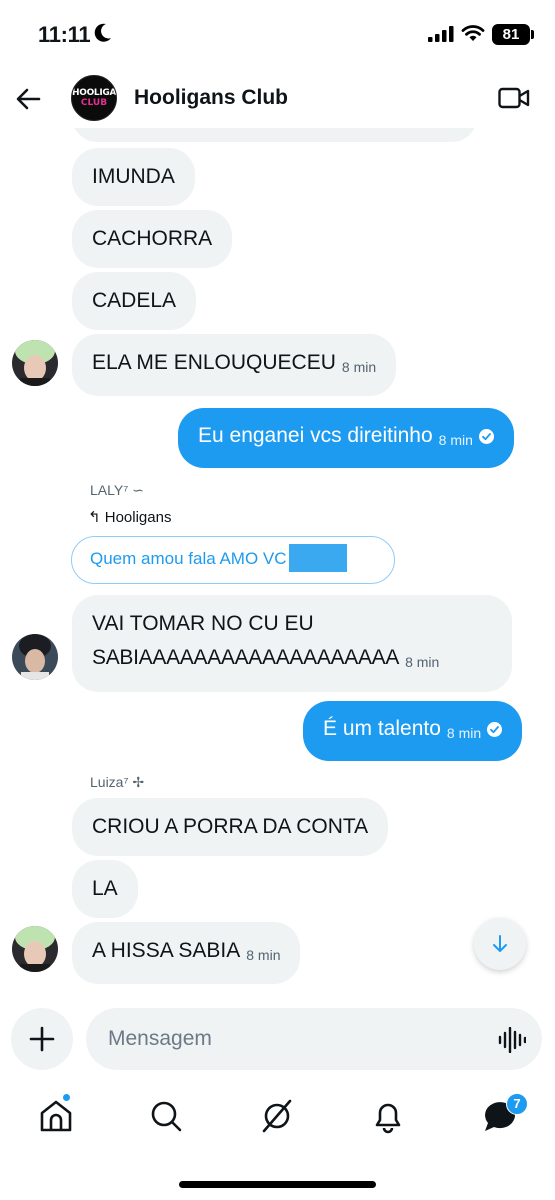  What do you see at coordinates (274, 135) in the screenshot?
I see `message-bubble-partial` at bounding box center [274, 135].